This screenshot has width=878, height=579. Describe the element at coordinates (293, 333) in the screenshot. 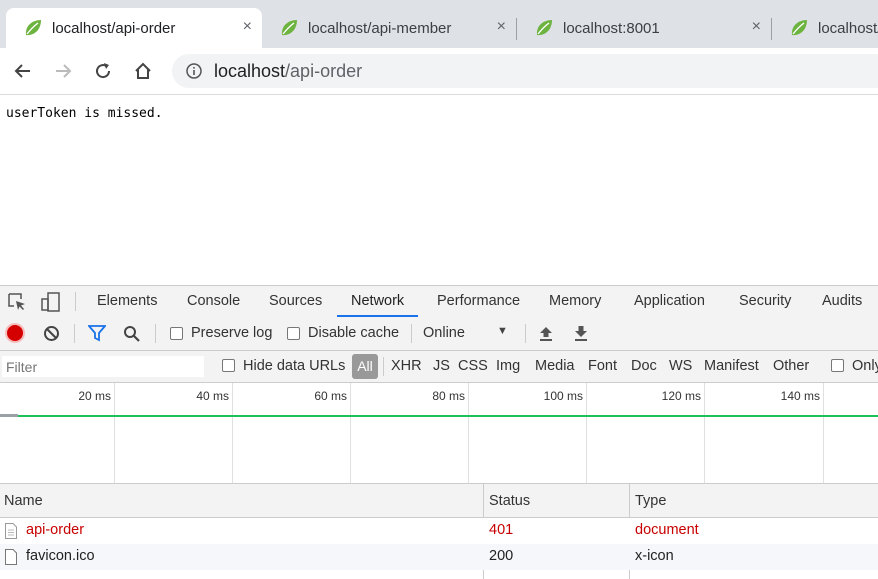

I see `disable-cache-checkbox` at that location.